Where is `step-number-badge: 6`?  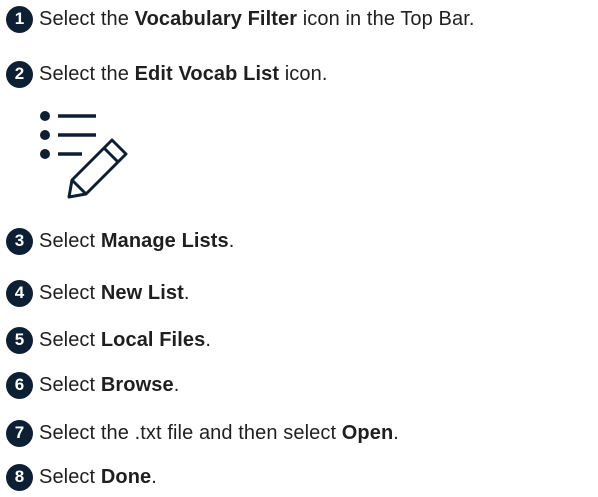
step-number-badge: 6 is located at coordinates (19, 385).